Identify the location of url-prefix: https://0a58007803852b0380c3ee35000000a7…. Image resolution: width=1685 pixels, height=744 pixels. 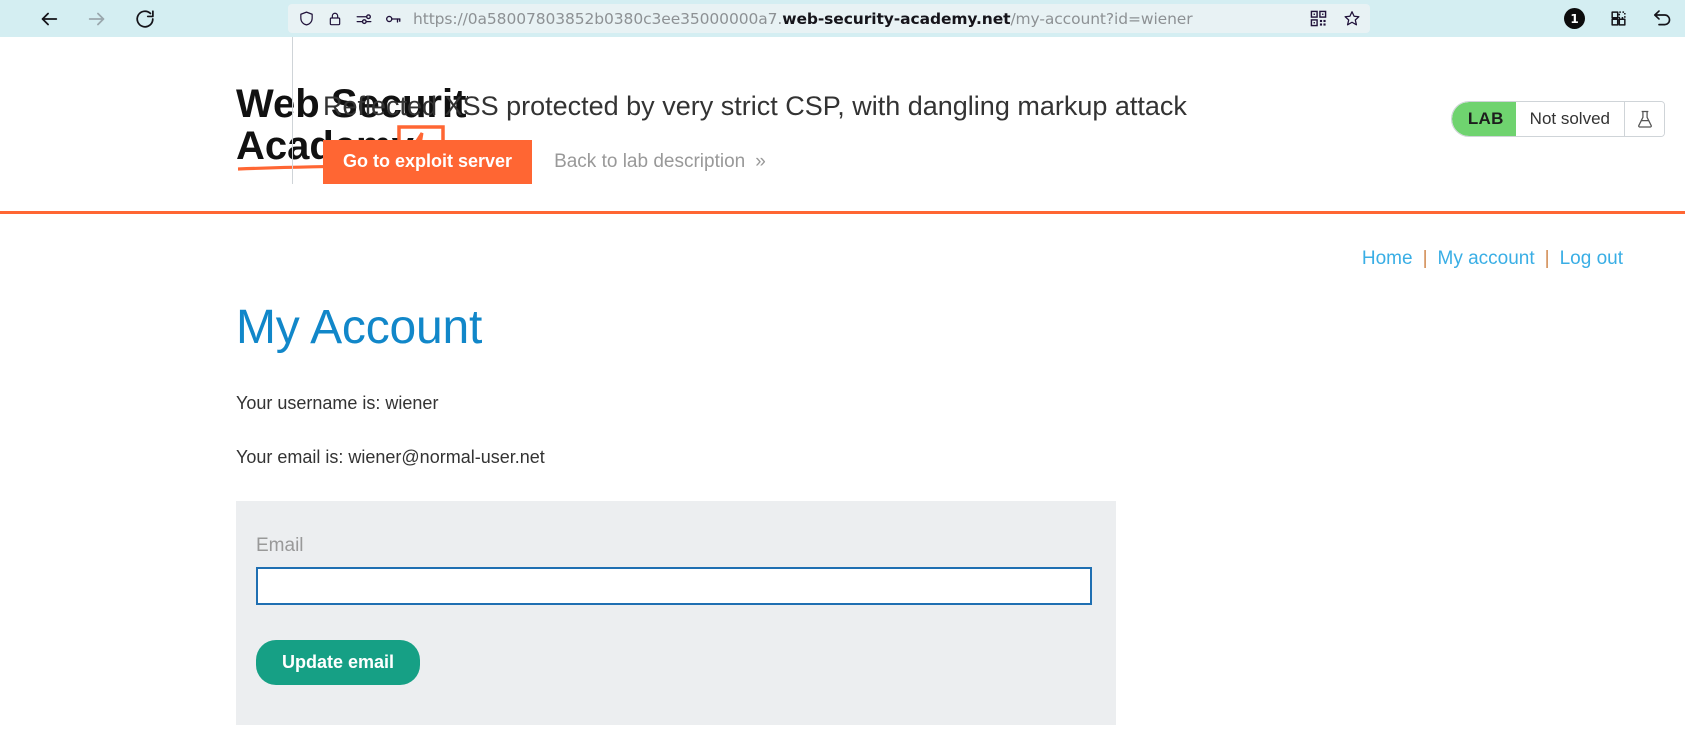
(598, 18).